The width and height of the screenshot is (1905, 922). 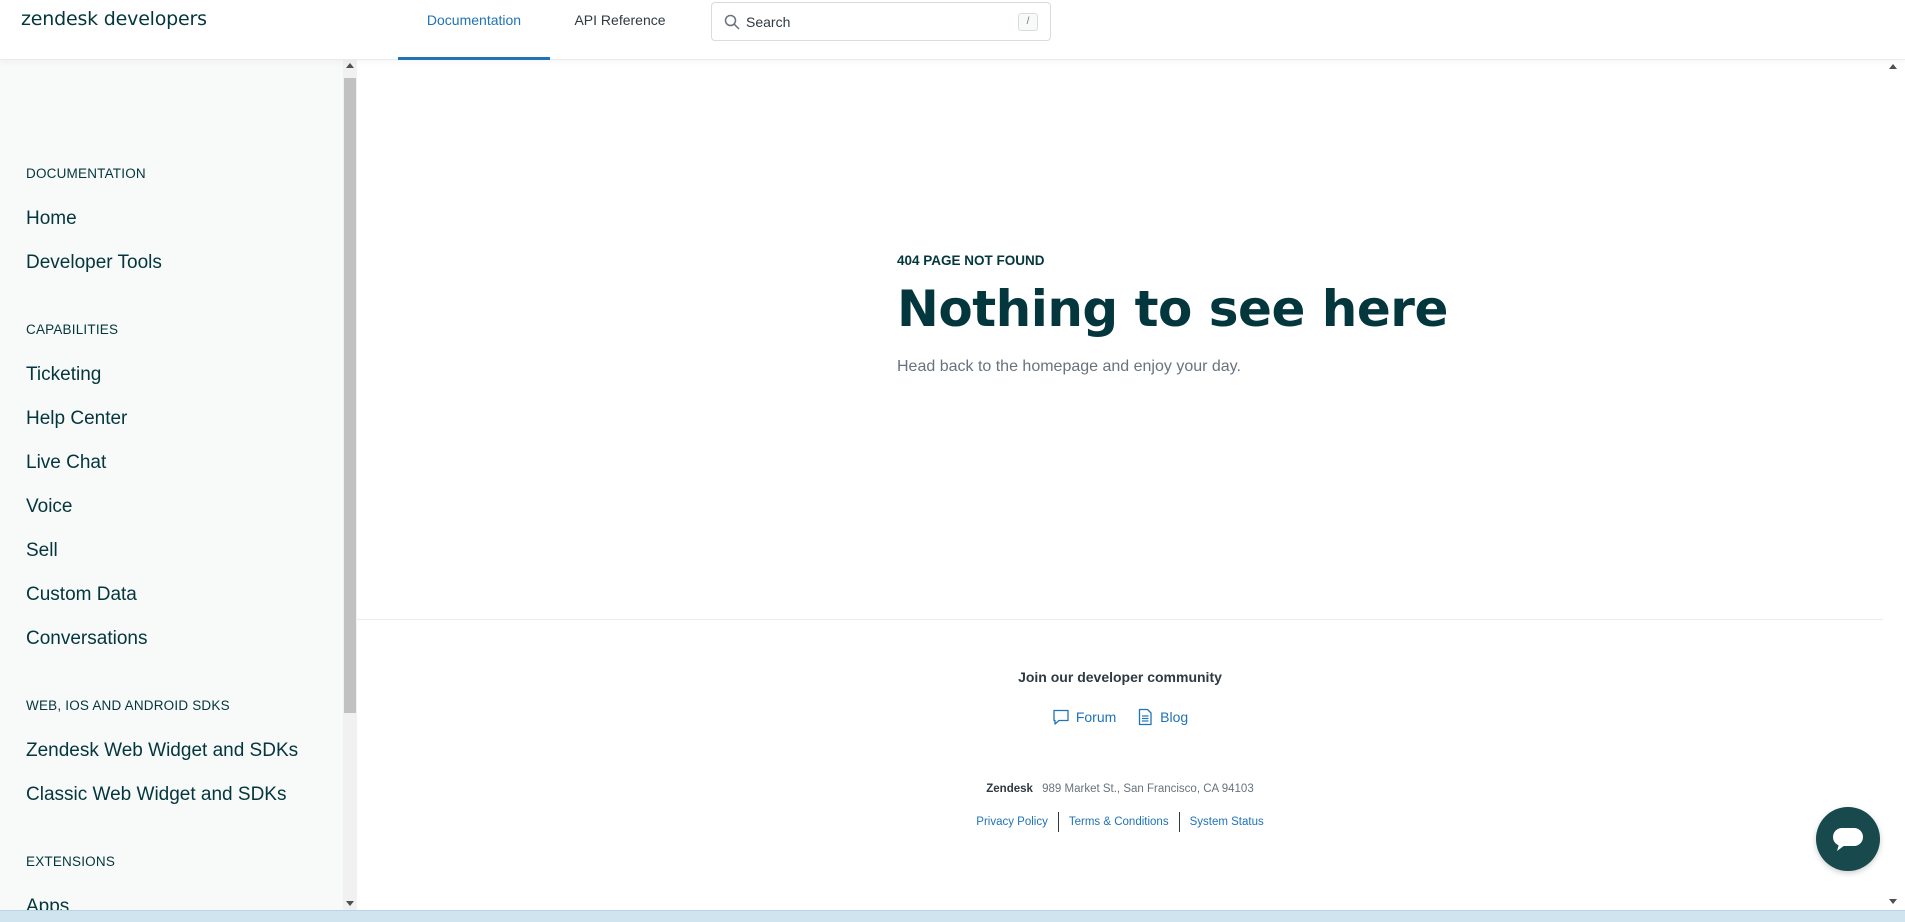 I want to click on community-heading: Join our developer community, so click(x=1120, y=677).